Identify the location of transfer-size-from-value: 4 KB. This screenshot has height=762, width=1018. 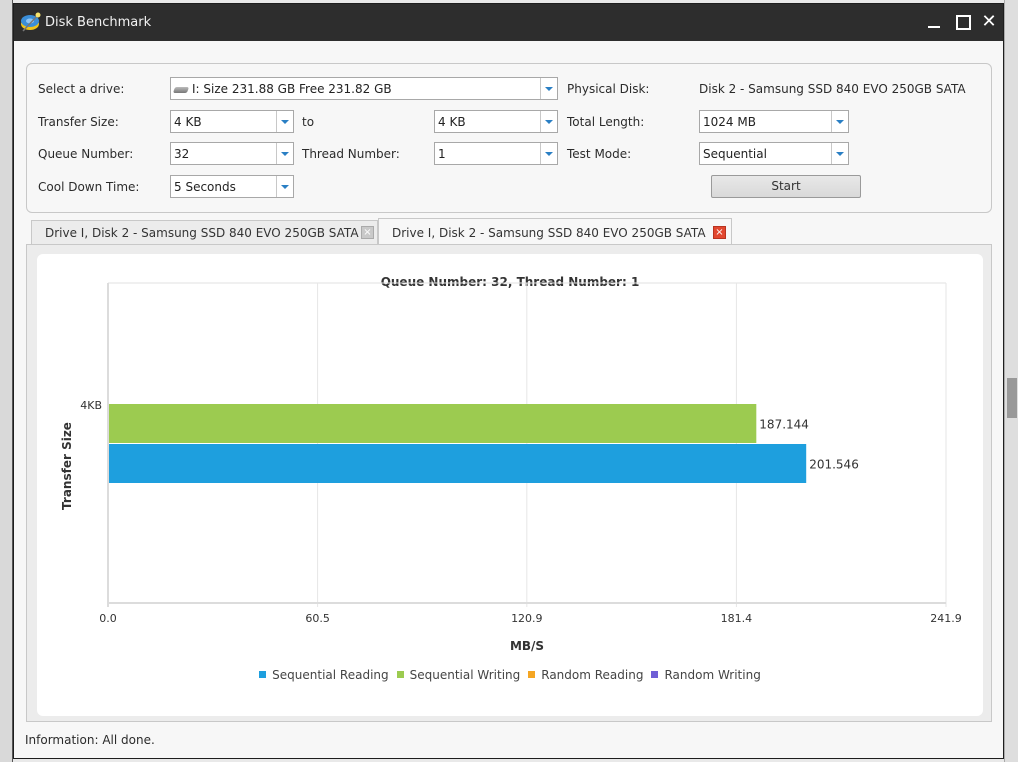
(188, 122).